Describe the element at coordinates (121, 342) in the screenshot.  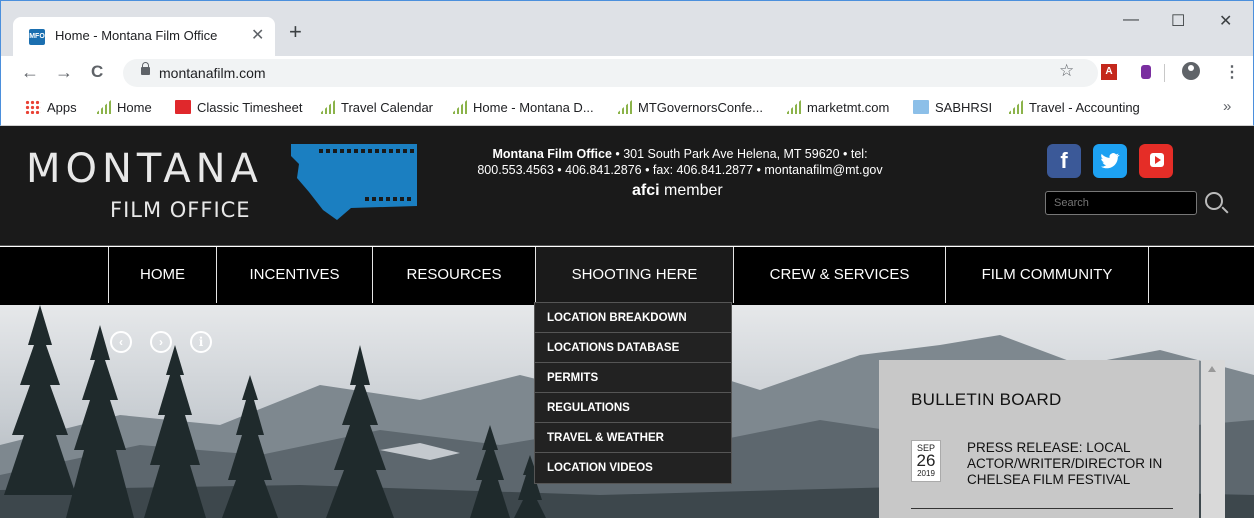
I see `slideshow-prev-button: ‹` at that location.